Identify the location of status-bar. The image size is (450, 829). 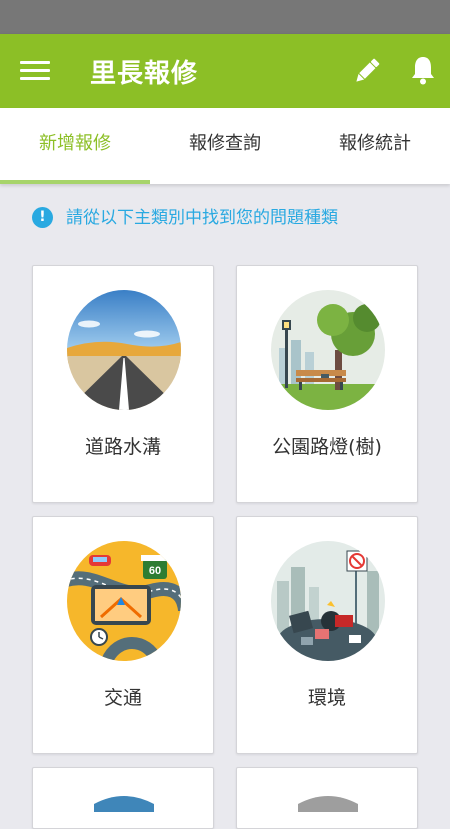
(225, 17).